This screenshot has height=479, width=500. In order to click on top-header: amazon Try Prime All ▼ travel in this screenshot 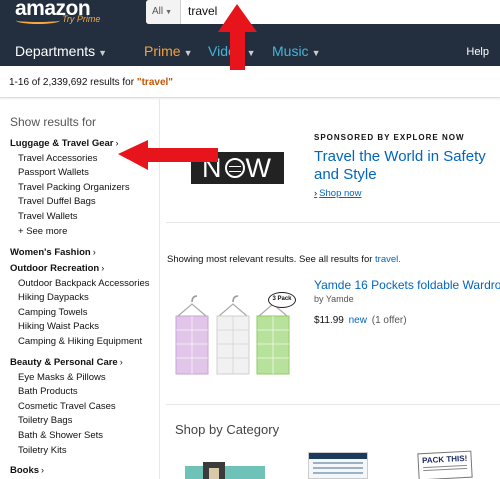, I will do `click(250, 13)`.